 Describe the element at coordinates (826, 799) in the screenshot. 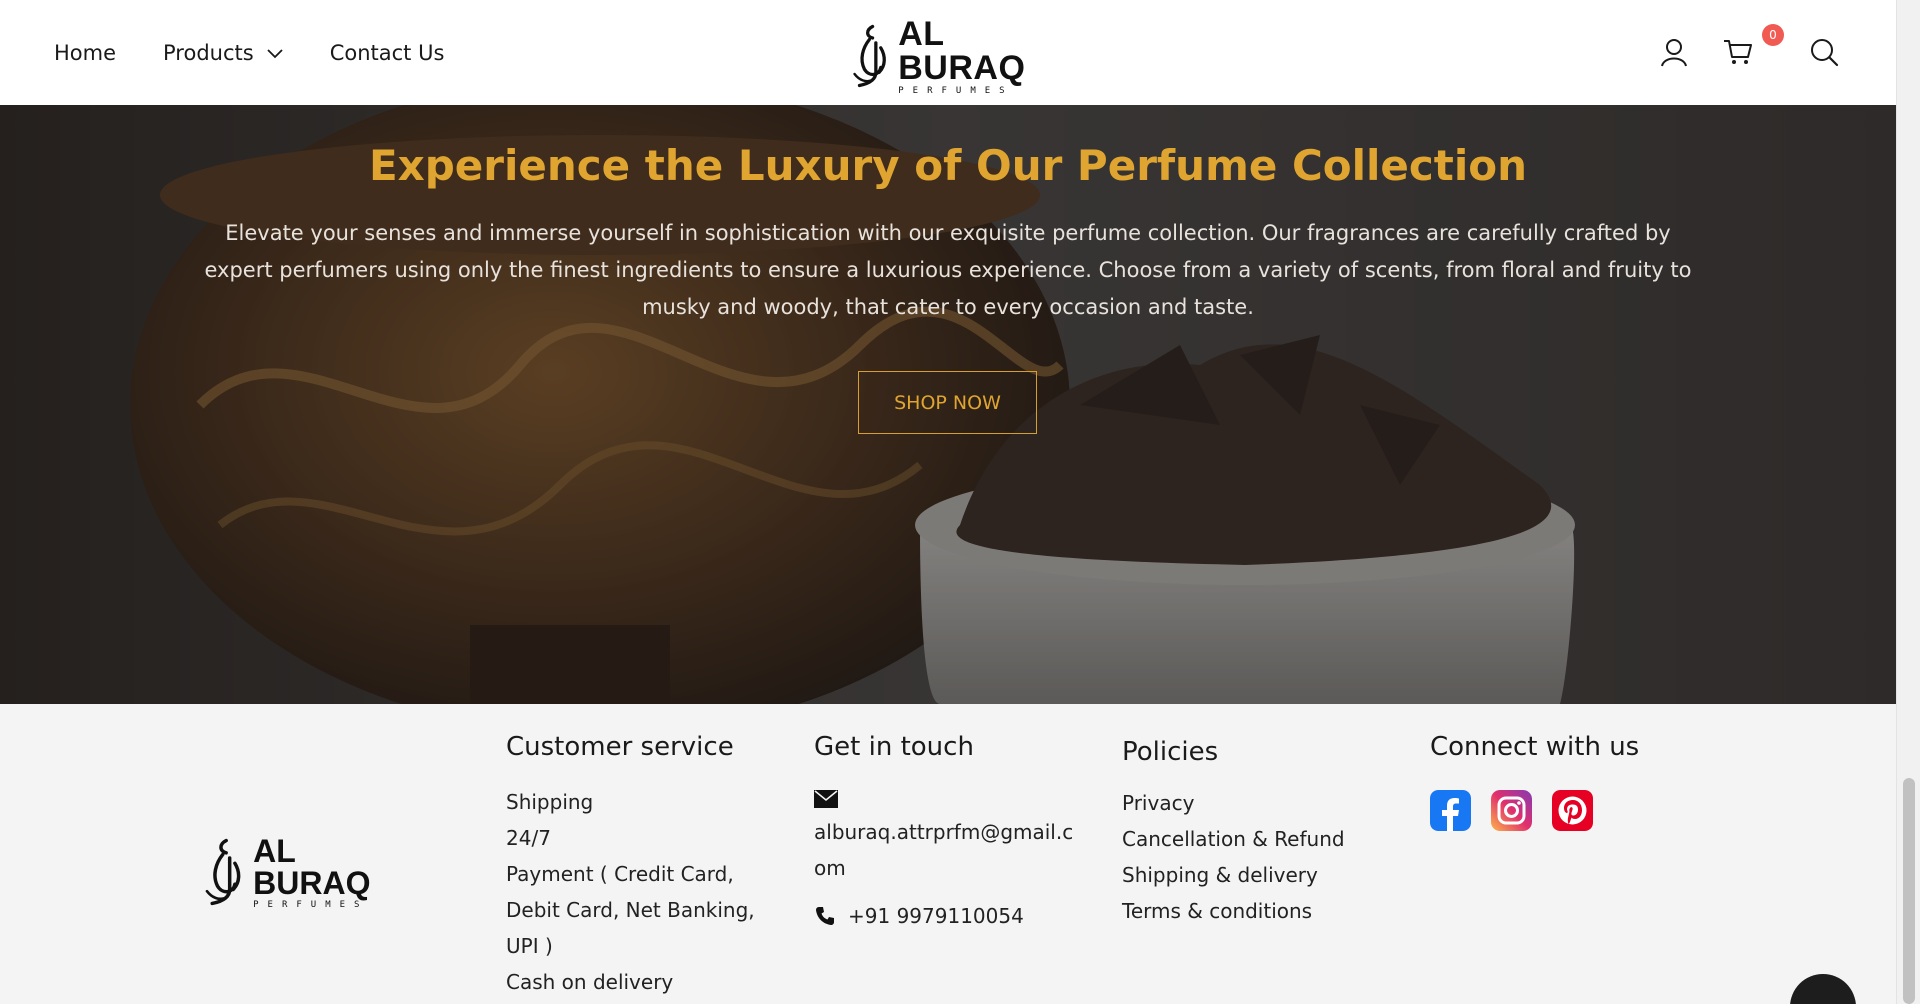

I see `envelope-icon` at that location.